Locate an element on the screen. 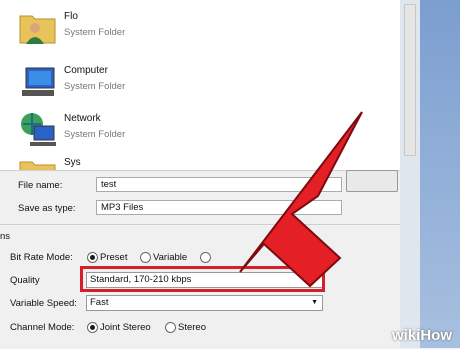  red-arrow-icon is located at coordinates (301, 199).